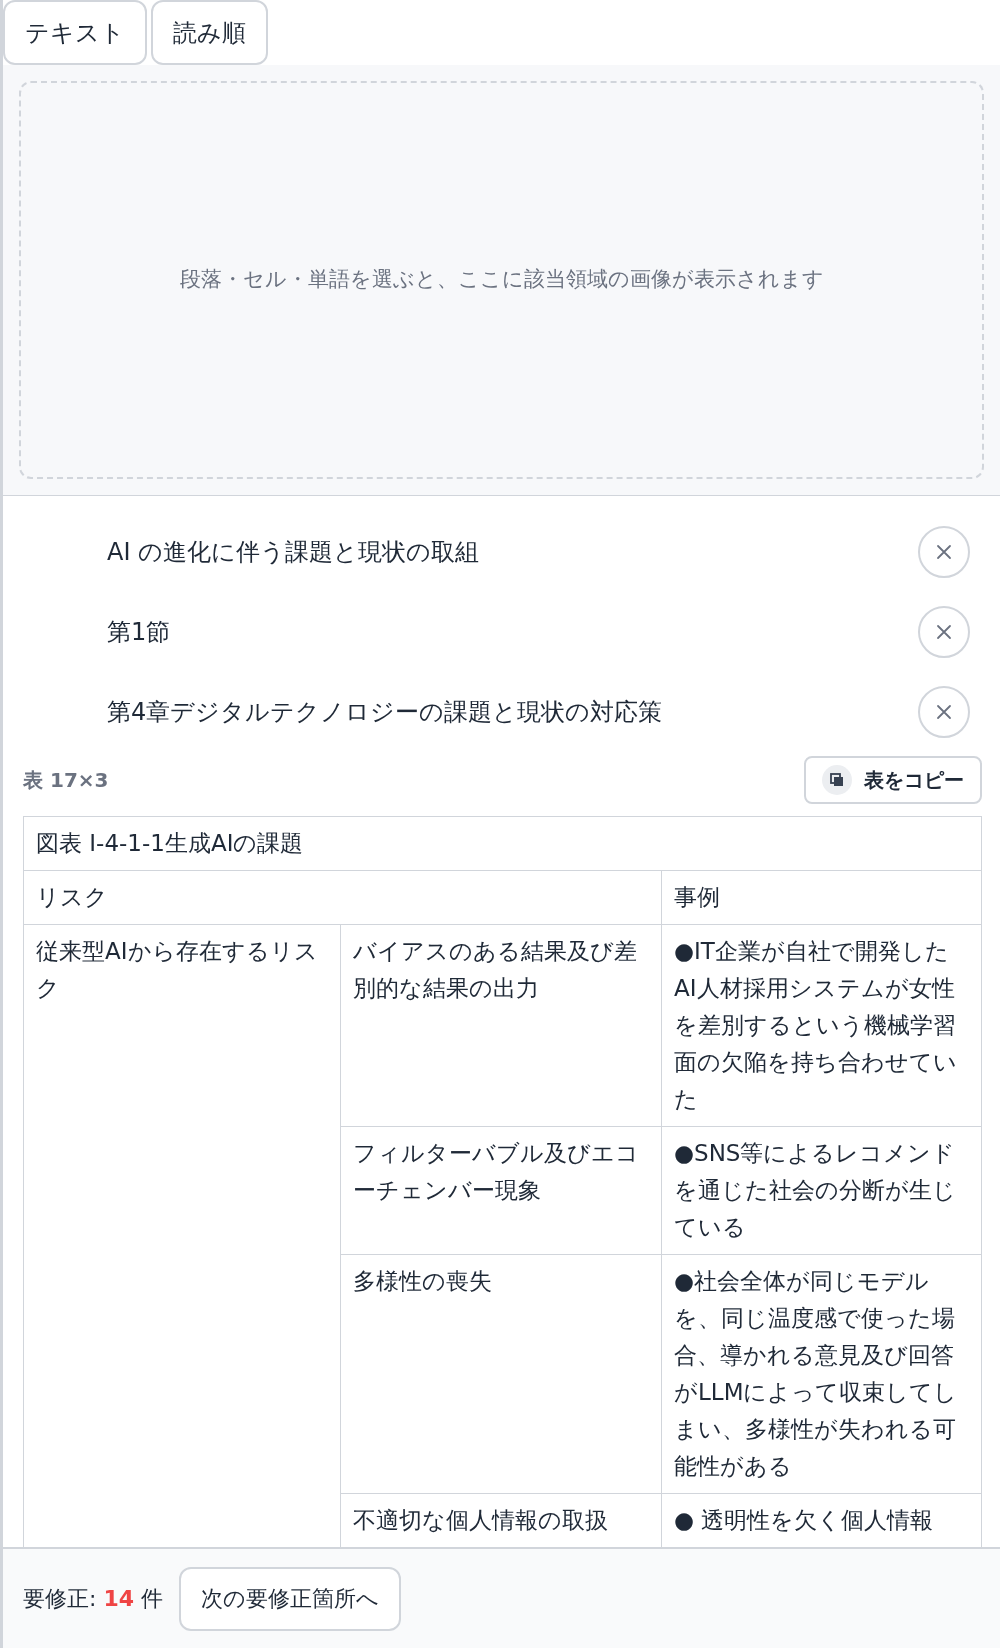 The width and height of the screenshot is (1000, 1648). What do you see at coordinates (293, 552) in the screenshot?
I see `heading-text: AI の進化に伴う課題と現状の取組` at bounding box center [293, 552].